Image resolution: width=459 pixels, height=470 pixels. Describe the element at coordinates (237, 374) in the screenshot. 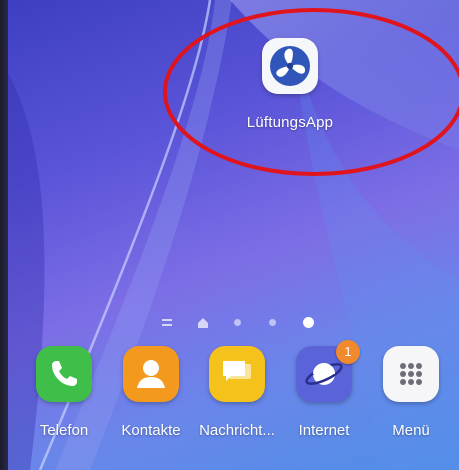

I see `messages-icon` at that location.